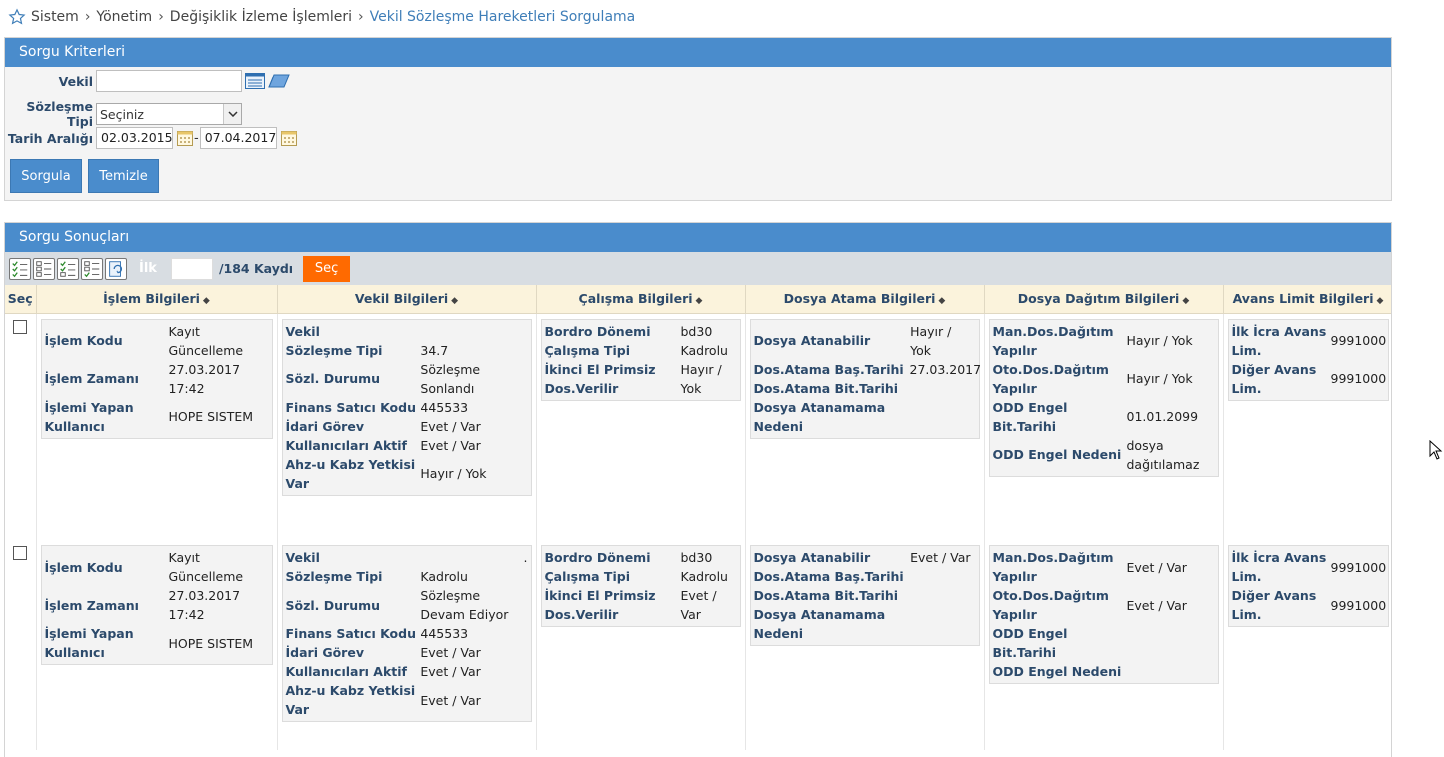 The height and width of the screenshot is (757, 1444). What do you see at coordinates (444, 407) in the screenshot?
I see `info-value: 445533` at bounding box center [444, 407].